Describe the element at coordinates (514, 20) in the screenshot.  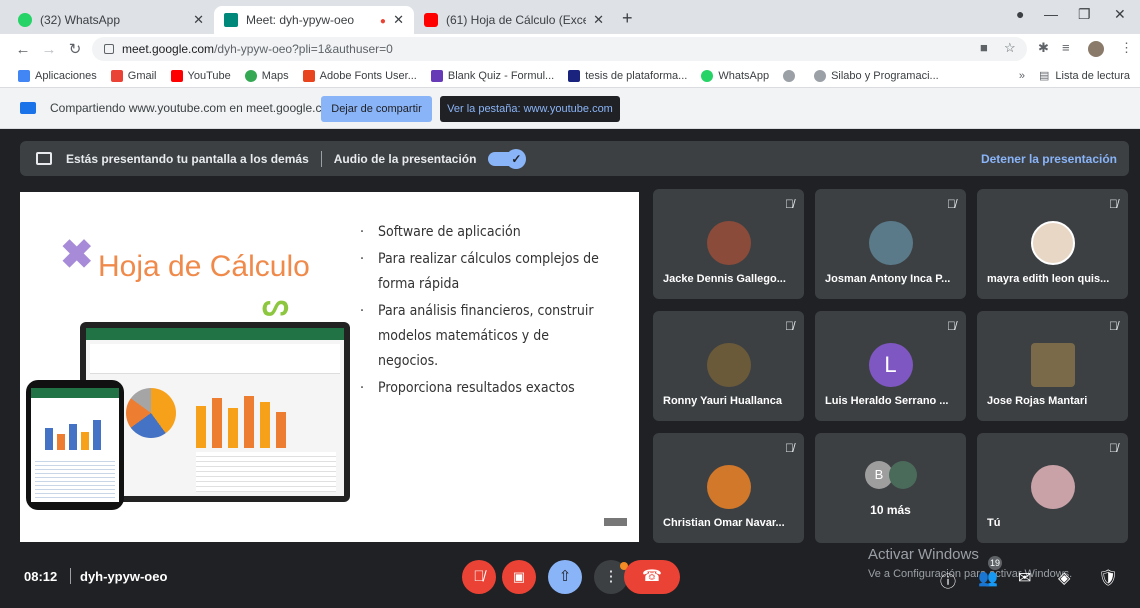
I see `tab-youtube: (61) Hoja de Cálculo (Excel) ( ✕` at that location.